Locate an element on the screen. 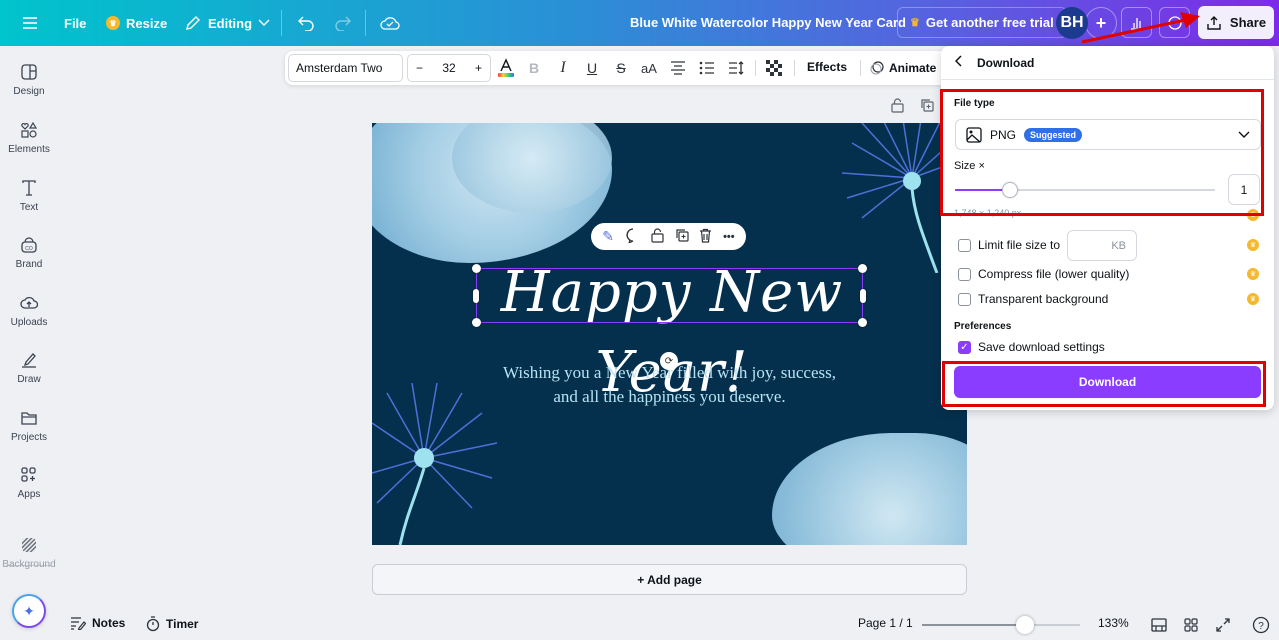  sidebar-label: Projects is located at coordinates (29, 437).